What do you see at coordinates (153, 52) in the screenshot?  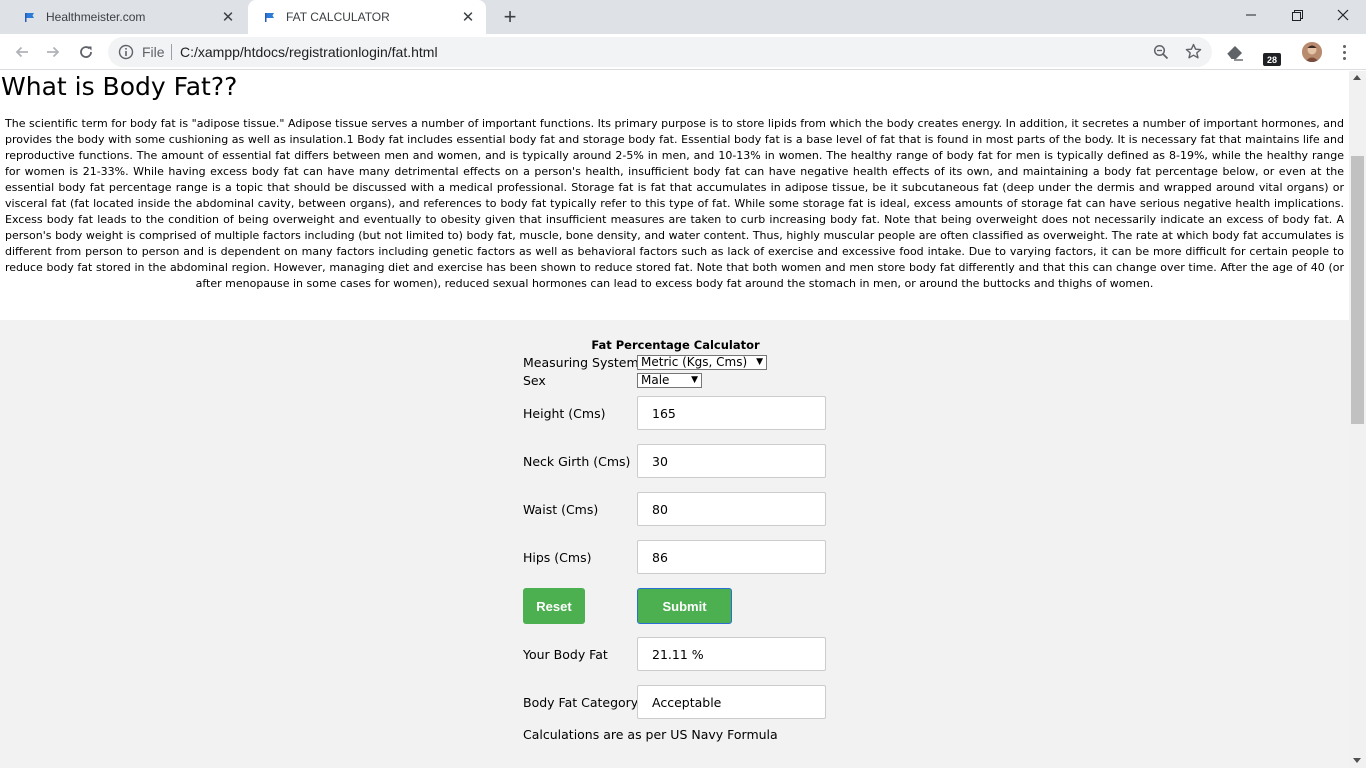 I see `scheme-label: File` at bounding box center [153, 52].